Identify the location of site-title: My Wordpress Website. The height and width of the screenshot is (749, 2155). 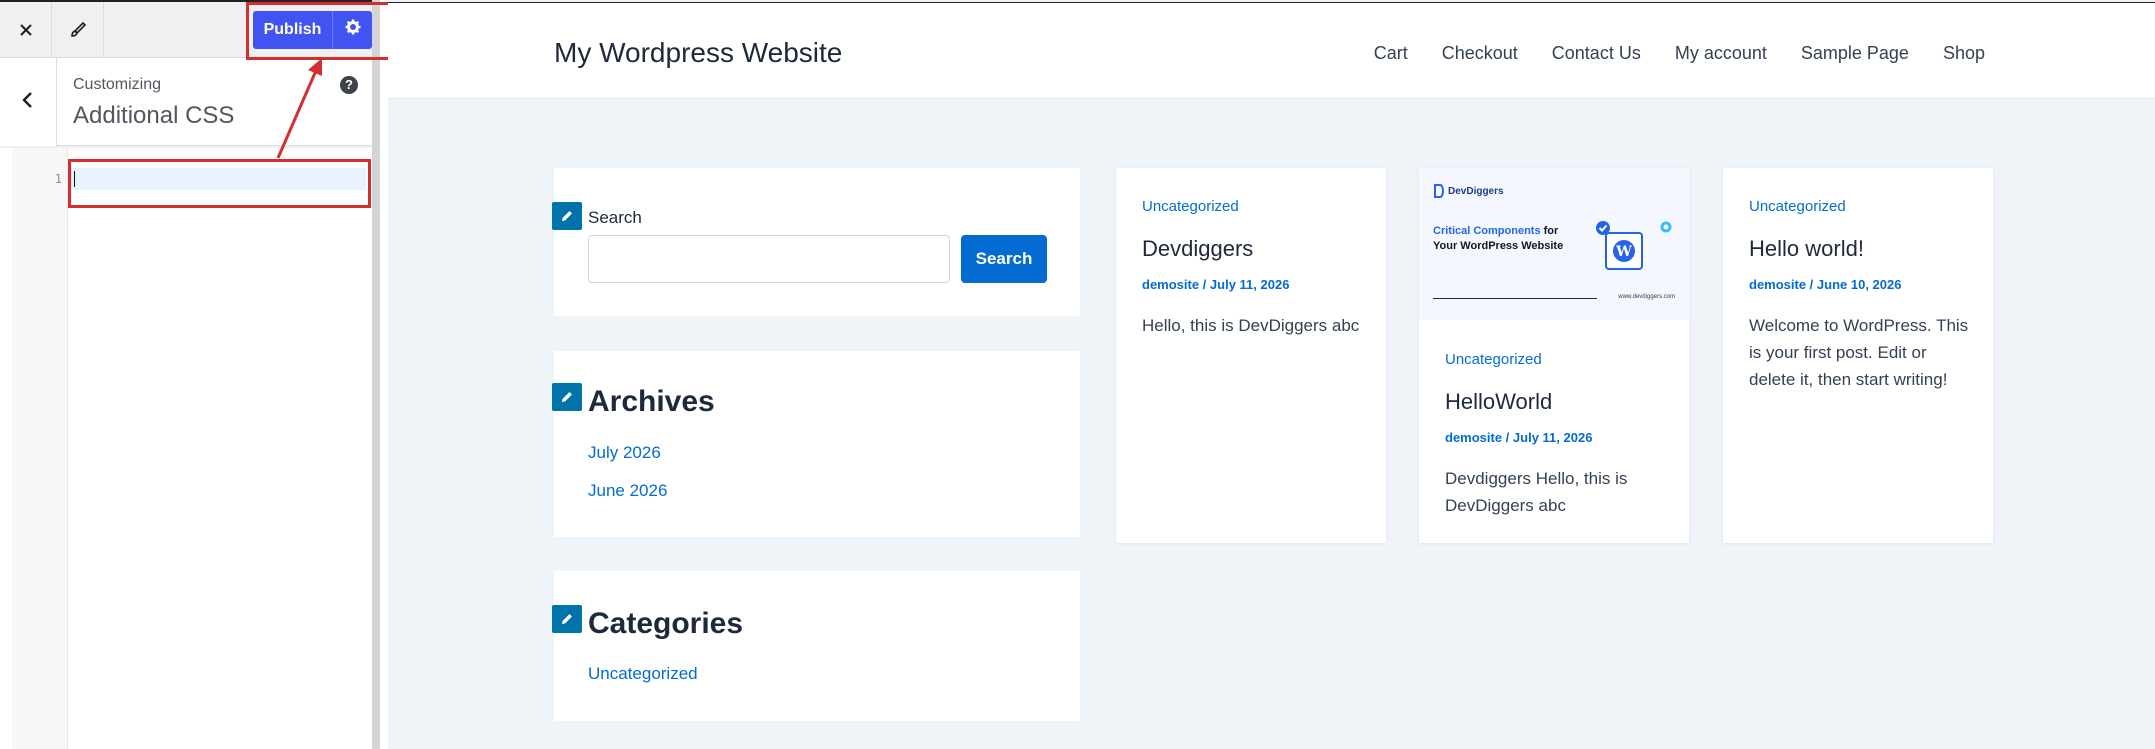
(698, 53).